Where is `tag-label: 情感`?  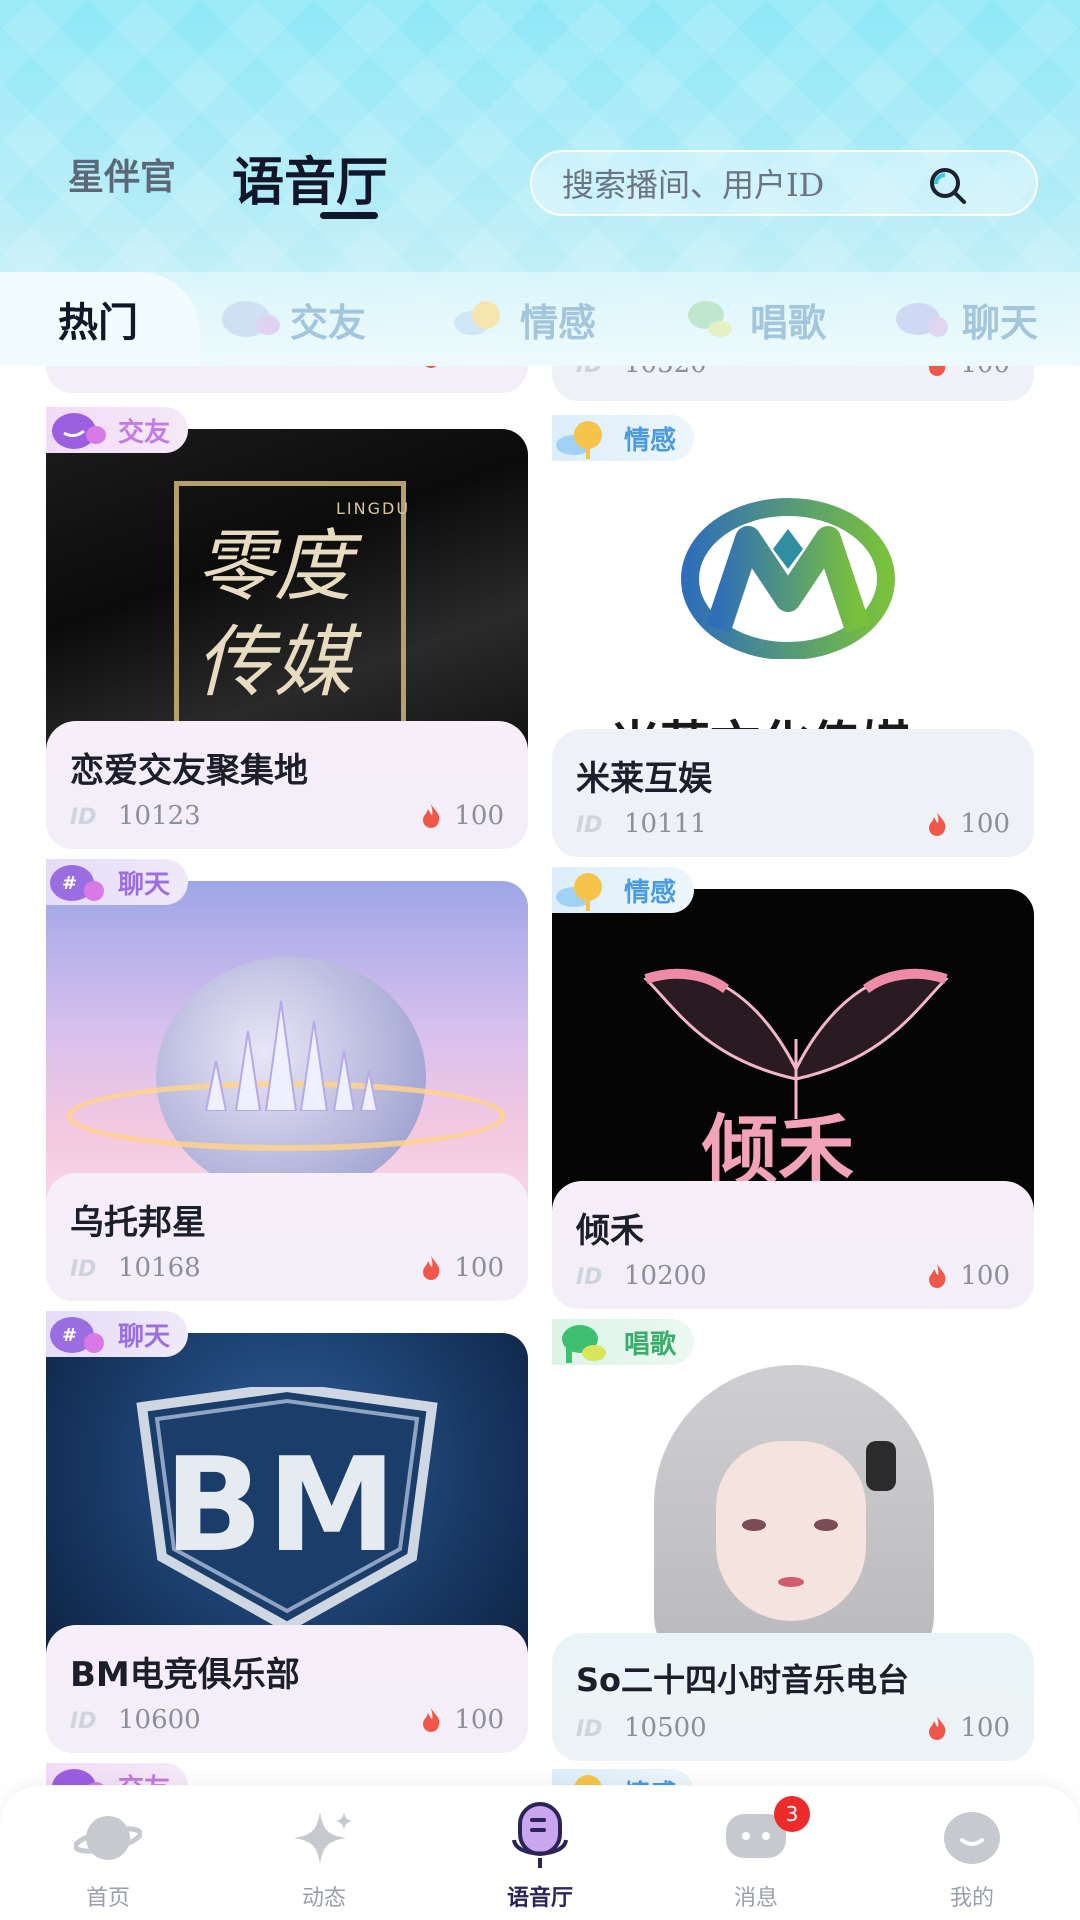 tag-label: 情感 is located at coordinates (650, 440).